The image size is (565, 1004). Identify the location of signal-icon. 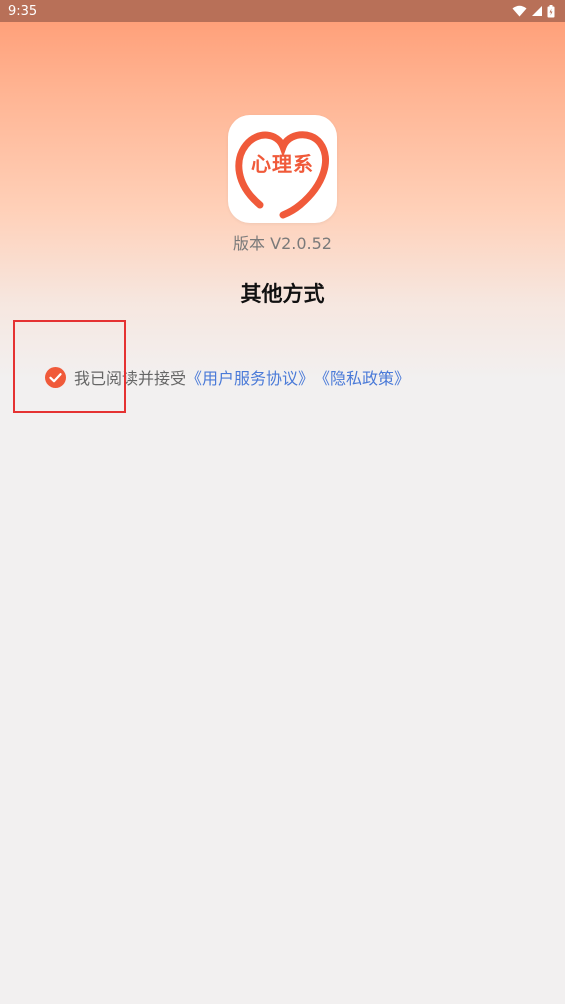
(537, 11).